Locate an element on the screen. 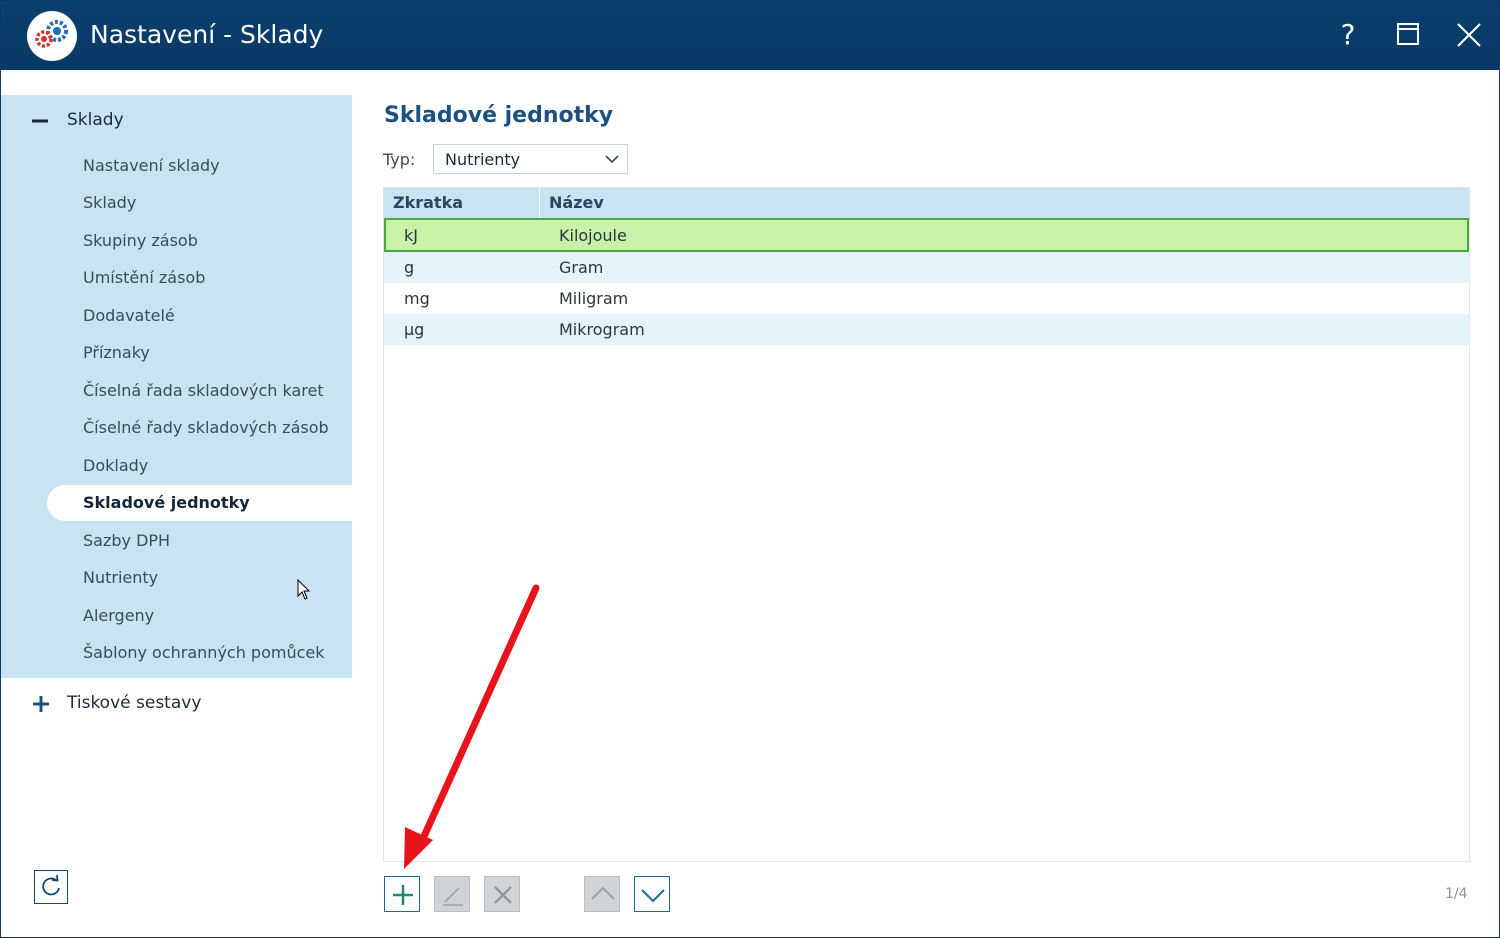 This screenshot has height=938, width=1500. close-icon is located at coordinates (1469, 35).